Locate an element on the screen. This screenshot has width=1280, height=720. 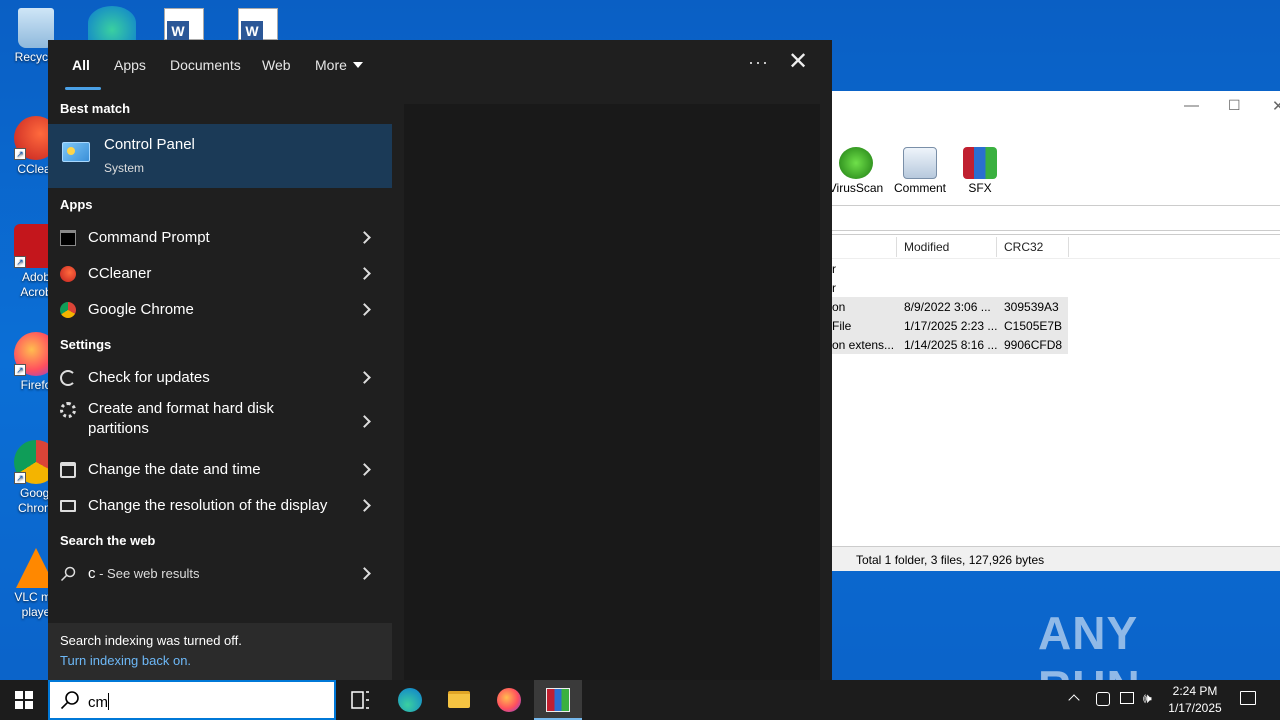
edge-icon is located at coordinates (410, 700).